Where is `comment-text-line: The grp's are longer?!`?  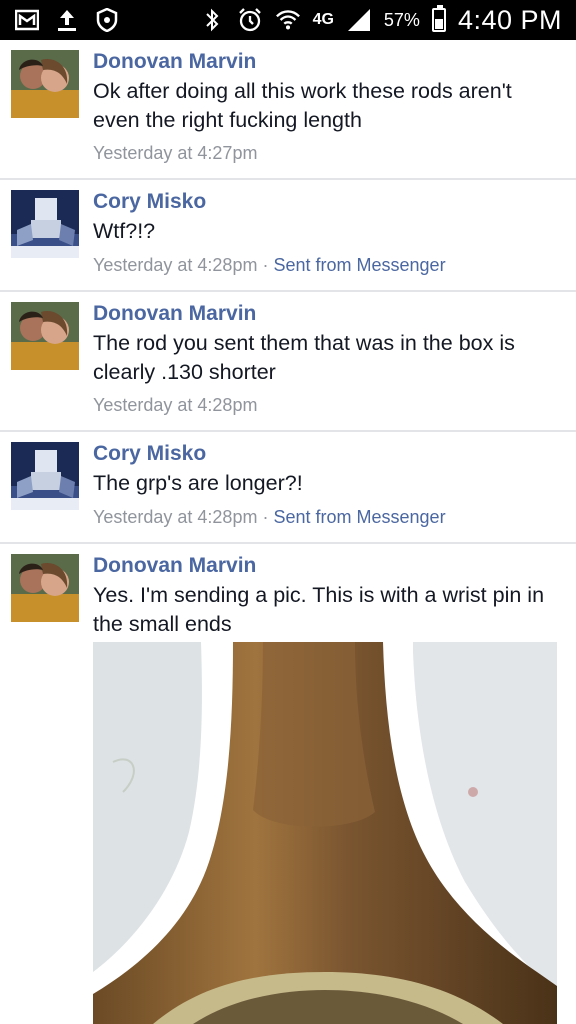 comment-text-line: The grp's are longer?! is located at coordinates (198, 483).